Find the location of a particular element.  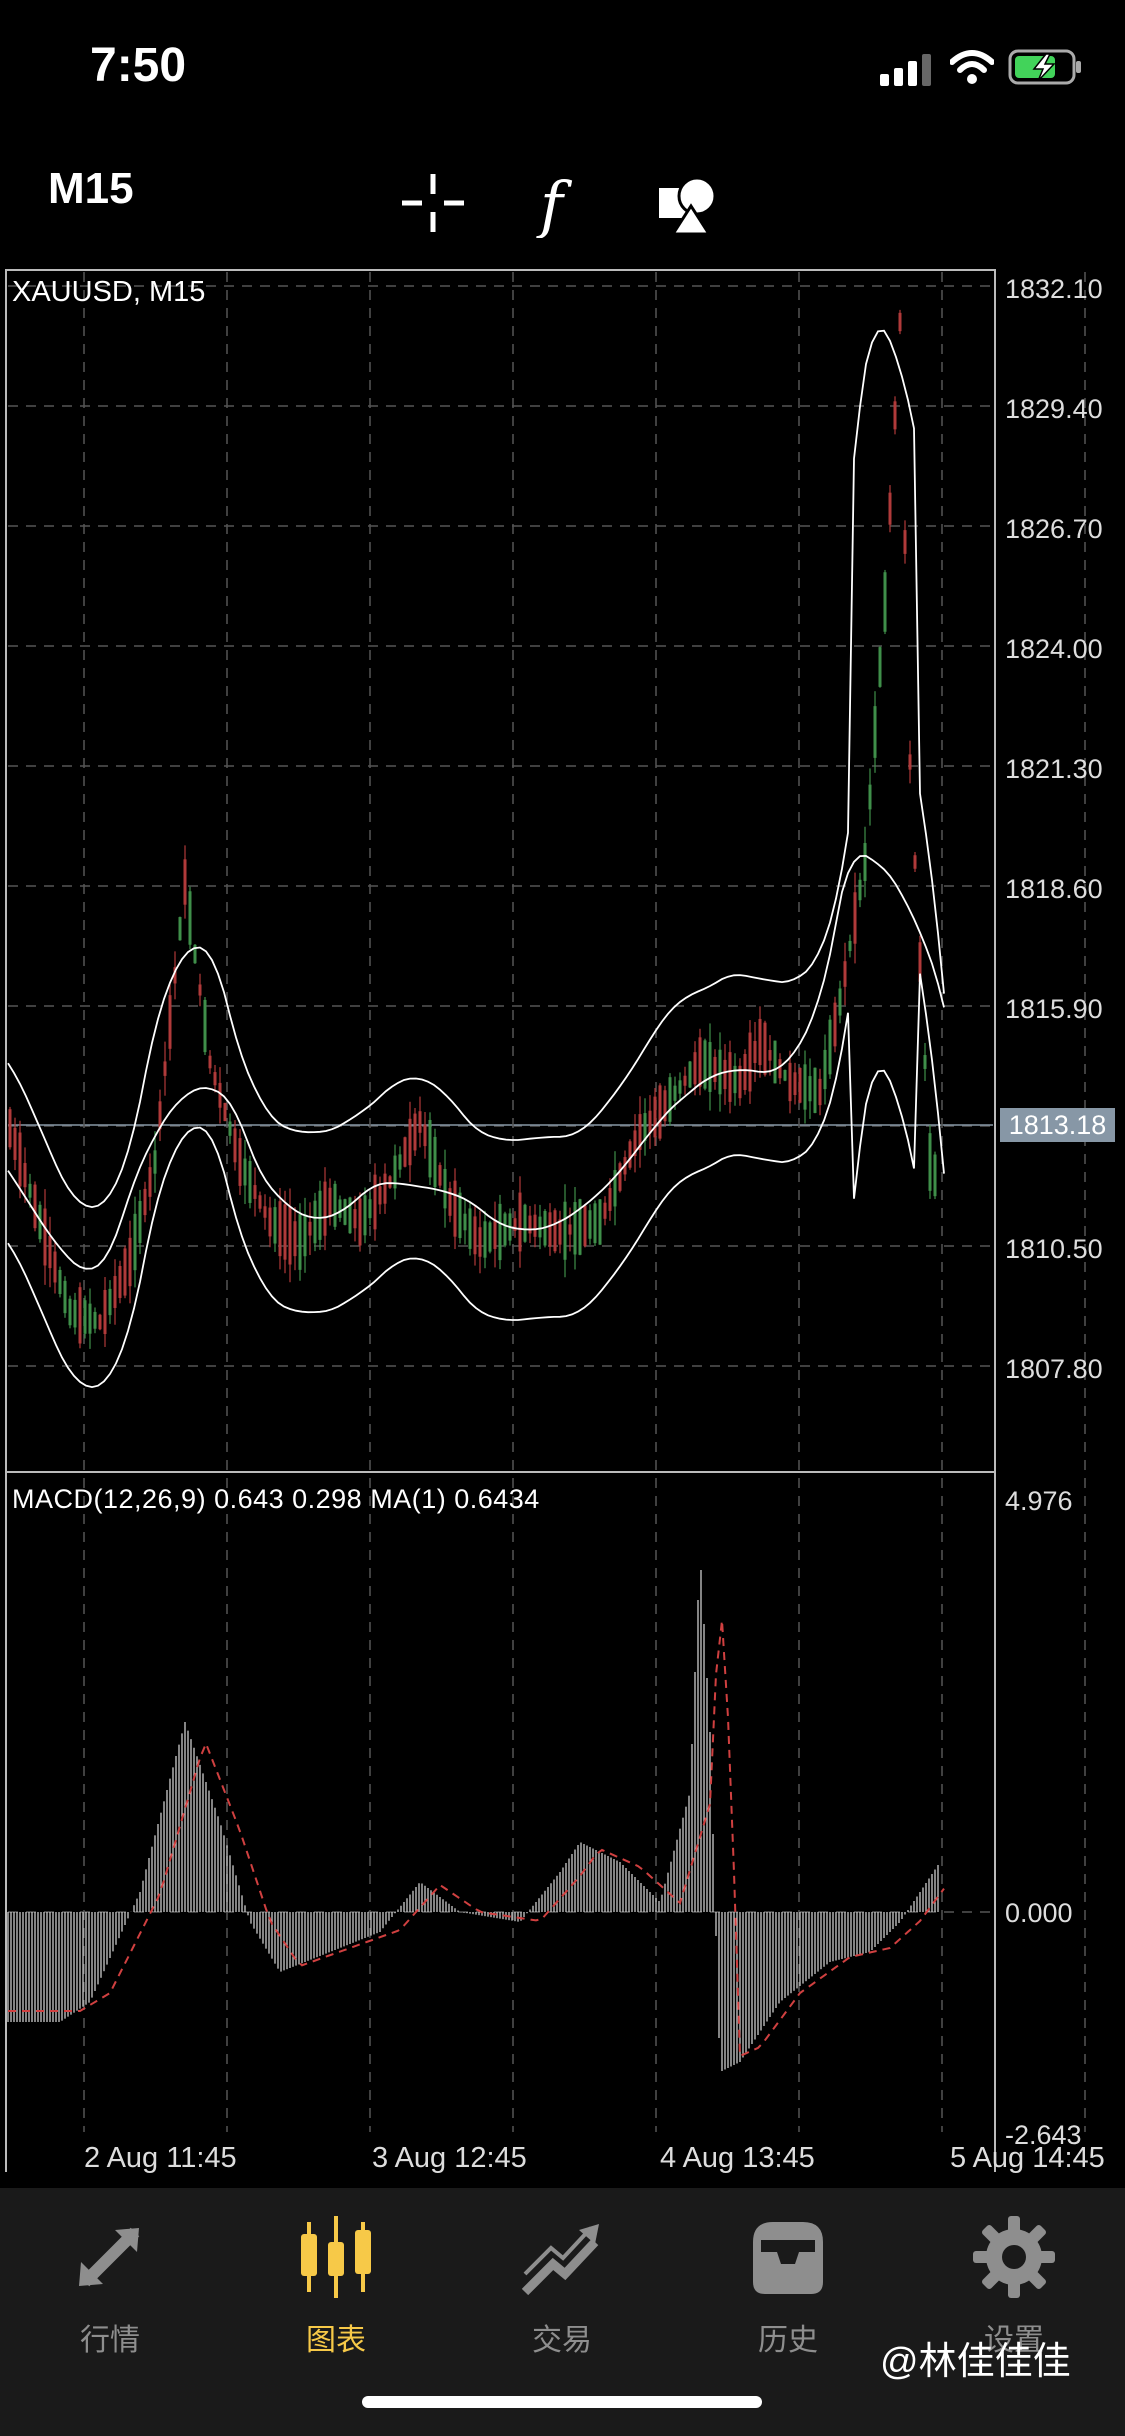

home-indicator is located at coordinates (562, 2402).